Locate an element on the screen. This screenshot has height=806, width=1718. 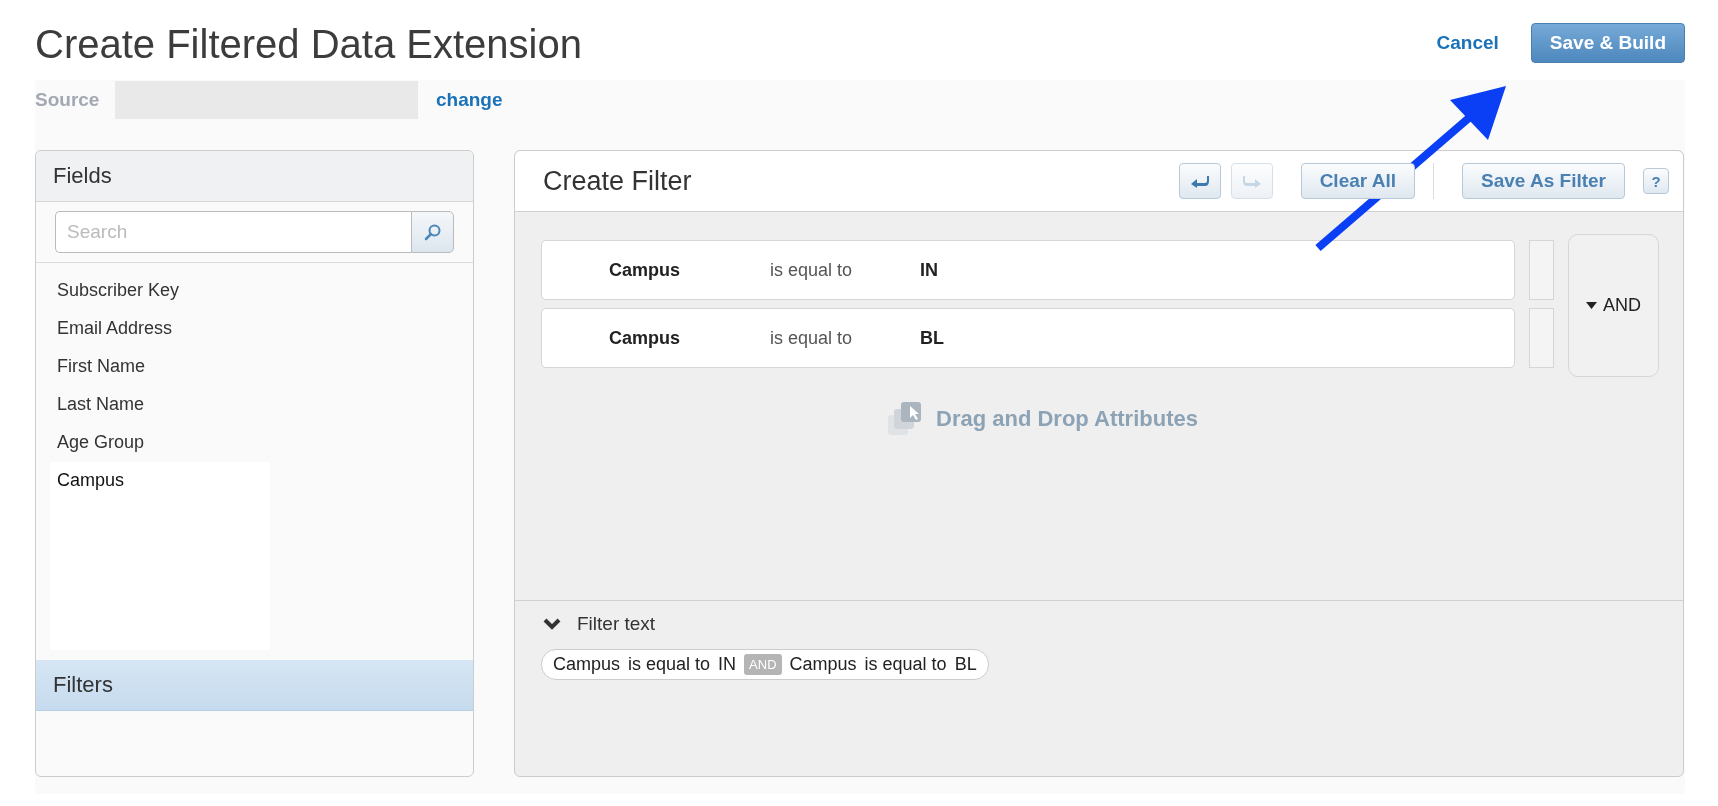
undo-button is located at coordinates (1199, 181).